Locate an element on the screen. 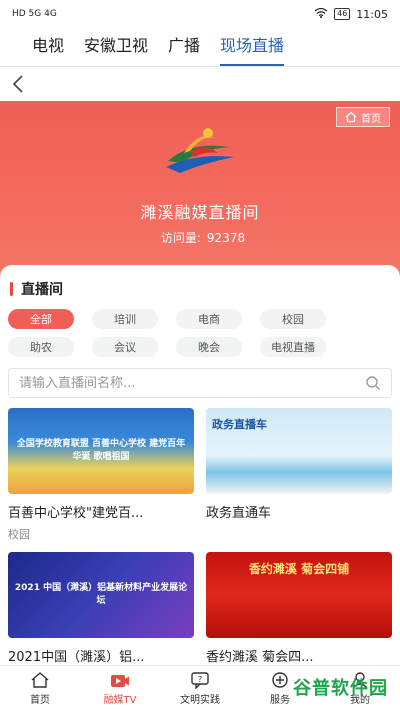 The width and height of the screenshot is (400, 711). tab-live: 现场直播 is located at coordinates (252, 49).